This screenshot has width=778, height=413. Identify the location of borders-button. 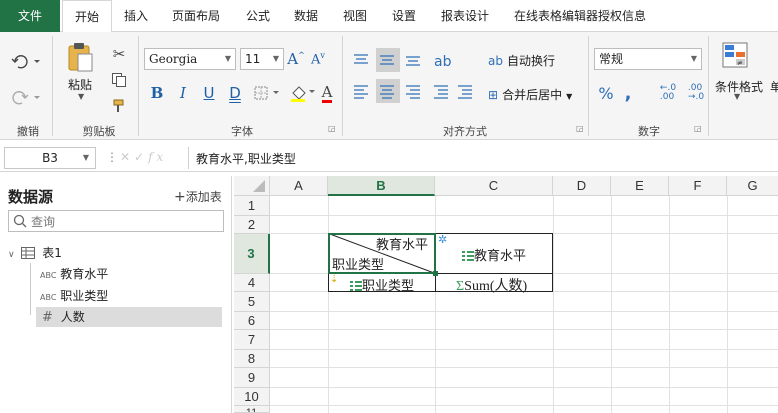
(267, 93).